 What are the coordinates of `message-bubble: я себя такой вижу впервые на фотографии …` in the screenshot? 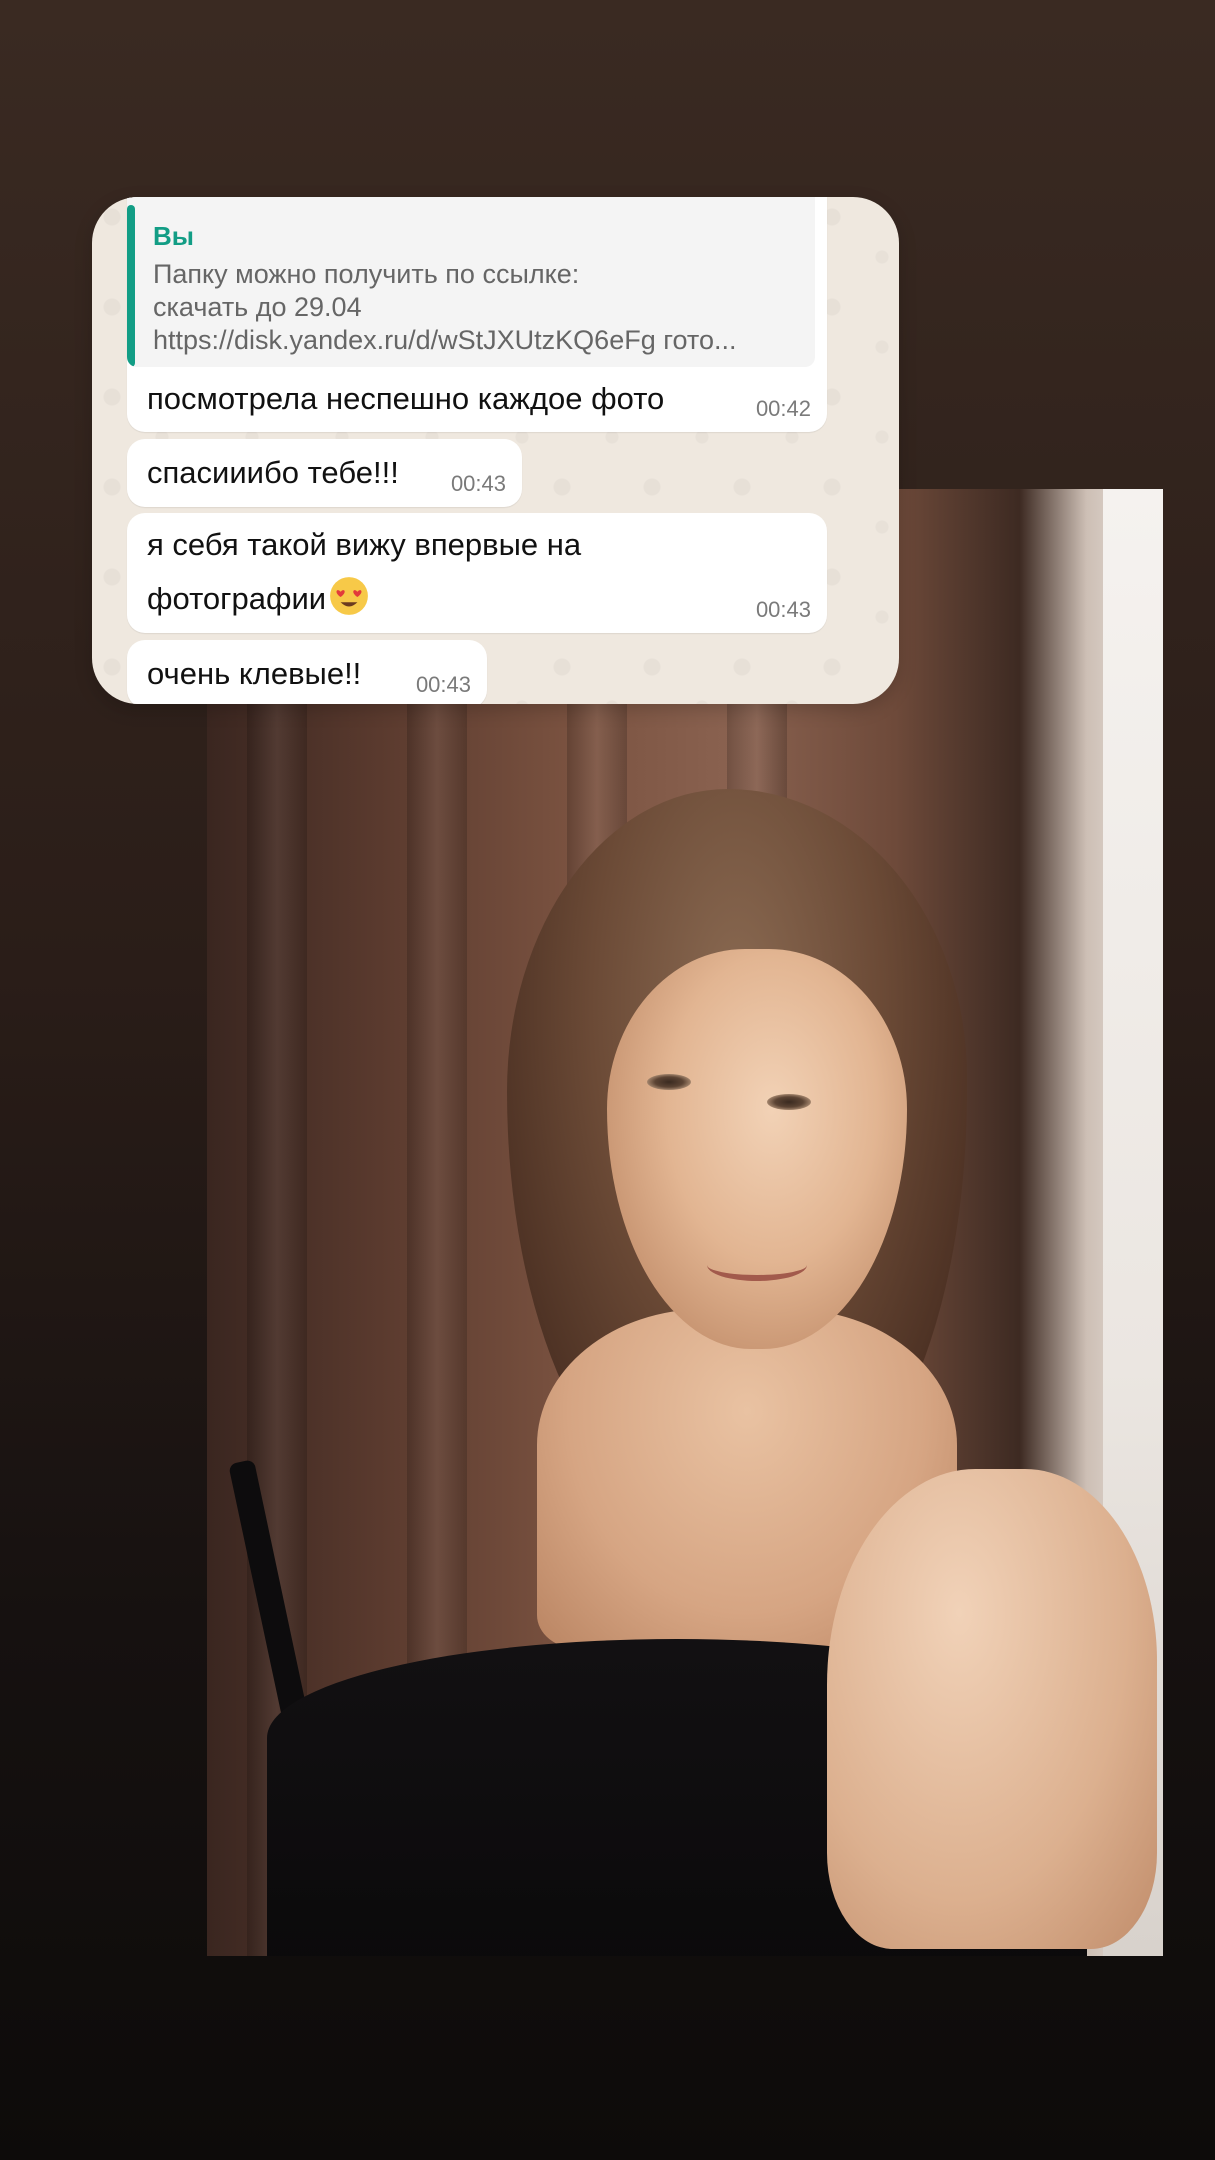 It's located at (477, 573).